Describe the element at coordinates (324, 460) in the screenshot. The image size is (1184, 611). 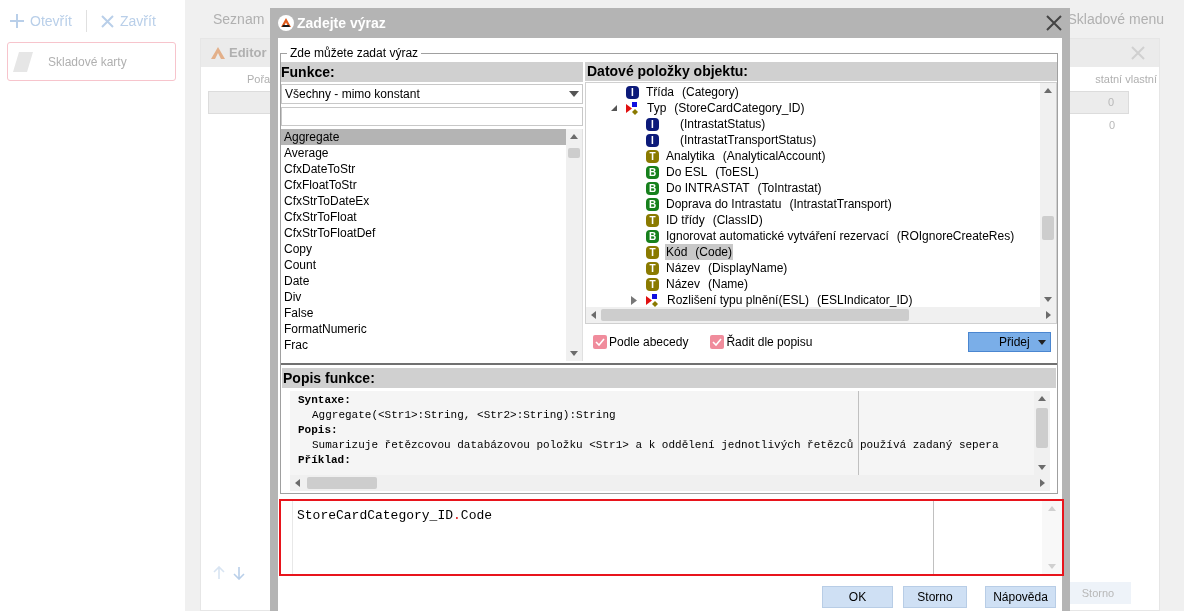
I see `description-heading: Příklad:` at that location.